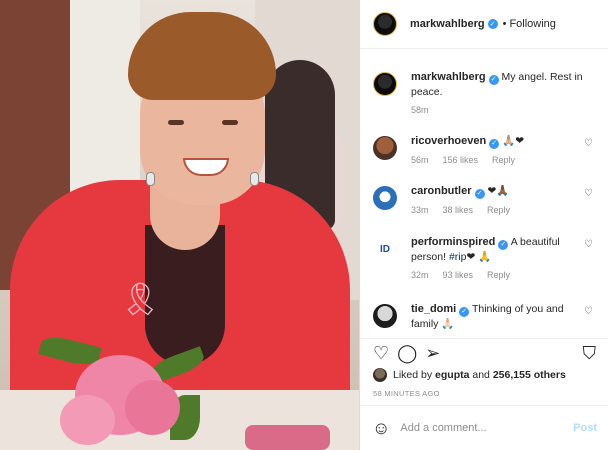 This screenshot has width=608, height=450. Describe the element at coordinates (122, 391) in the screenshot. I see `photo-flowers` at that location.